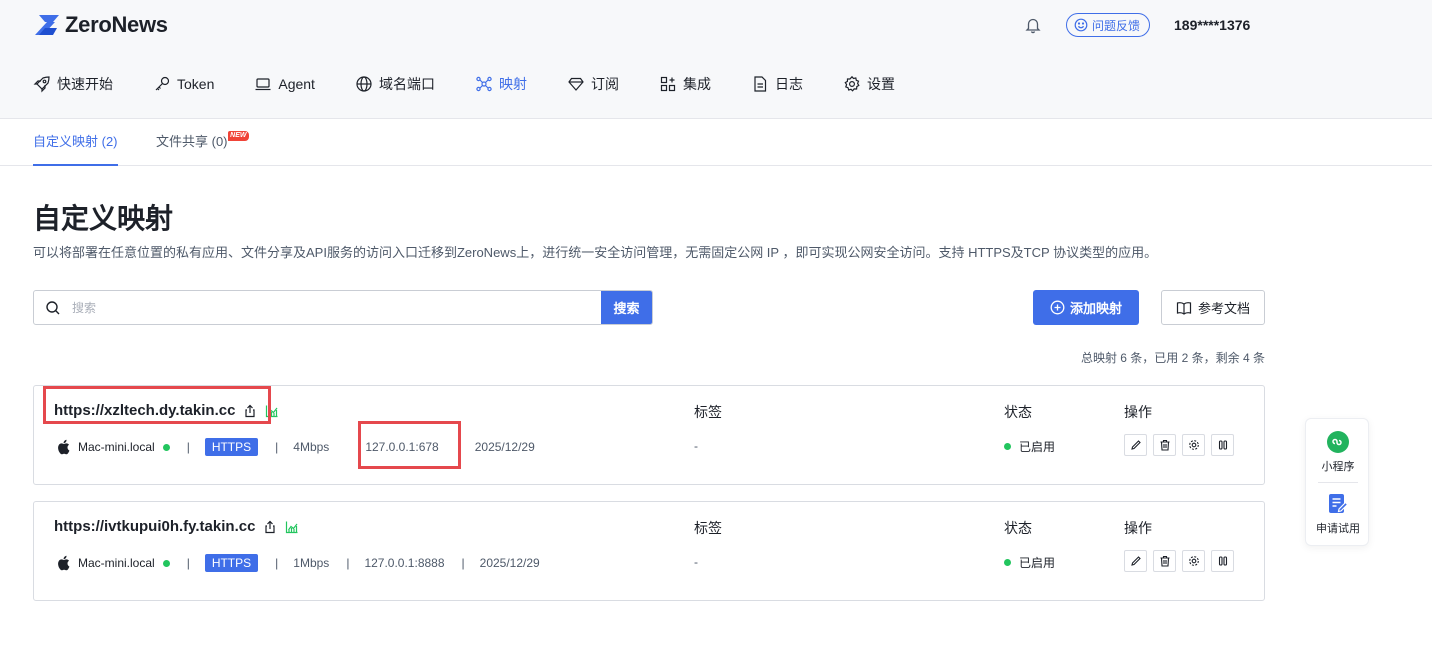 This screenshot has height=648, width=1432. Describe the element at coordinates (1095, 308) in the screenshot. I see `add-mapping-label: 添加映射` at that location.